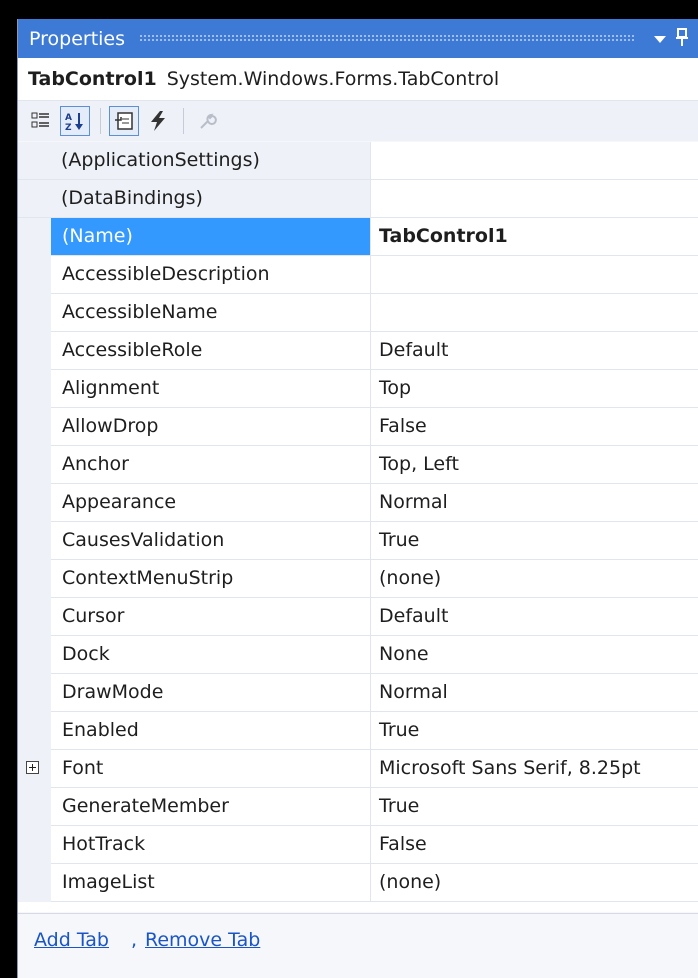 This screenshot has width=698, height=978. I want to click on property-name: (Name), so click(210, 237).